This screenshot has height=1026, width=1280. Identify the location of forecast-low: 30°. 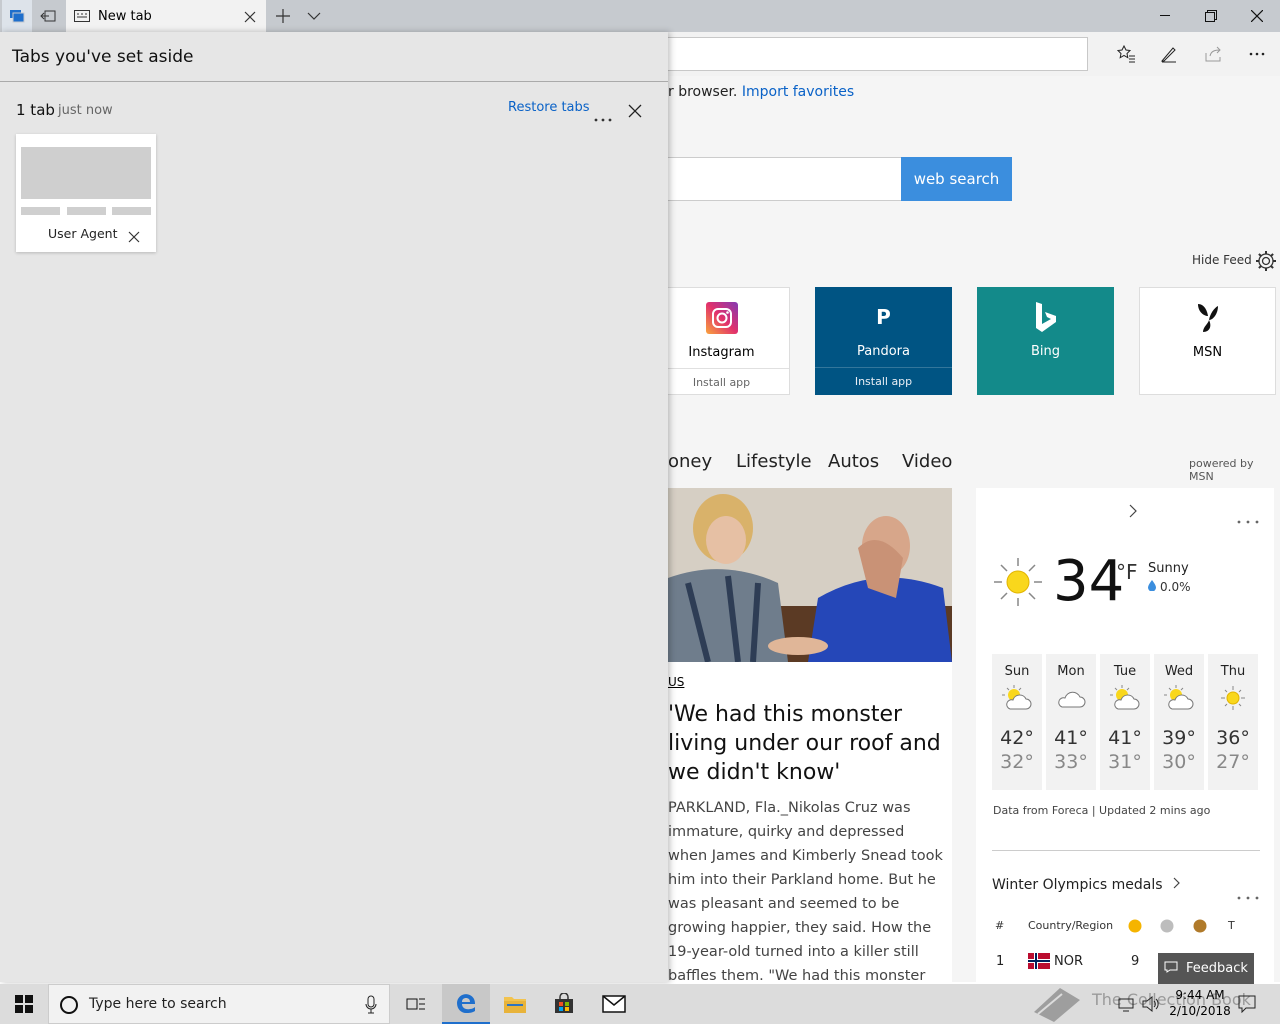
(1179, 762).